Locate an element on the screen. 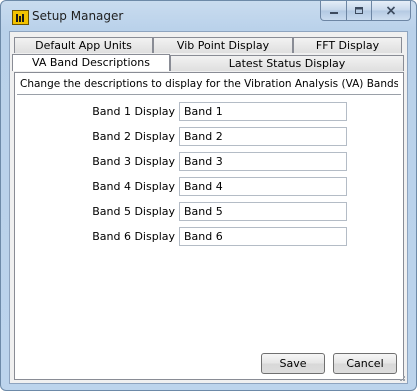  tab-latest-status-display: Latest Status Display is located at coordinates (287, 63).